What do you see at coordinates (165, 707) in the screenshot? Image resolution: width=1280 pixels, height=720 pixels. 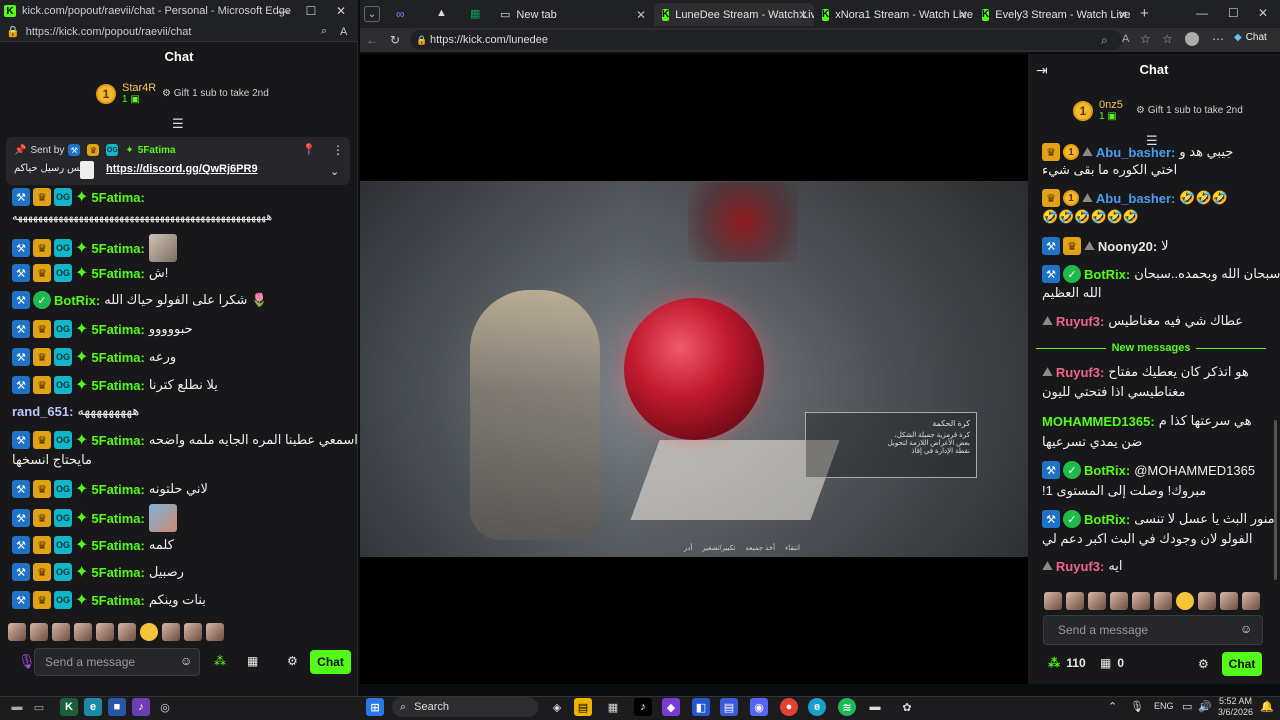 I see `app-icon: ◎` at bounding box center [165, 707].